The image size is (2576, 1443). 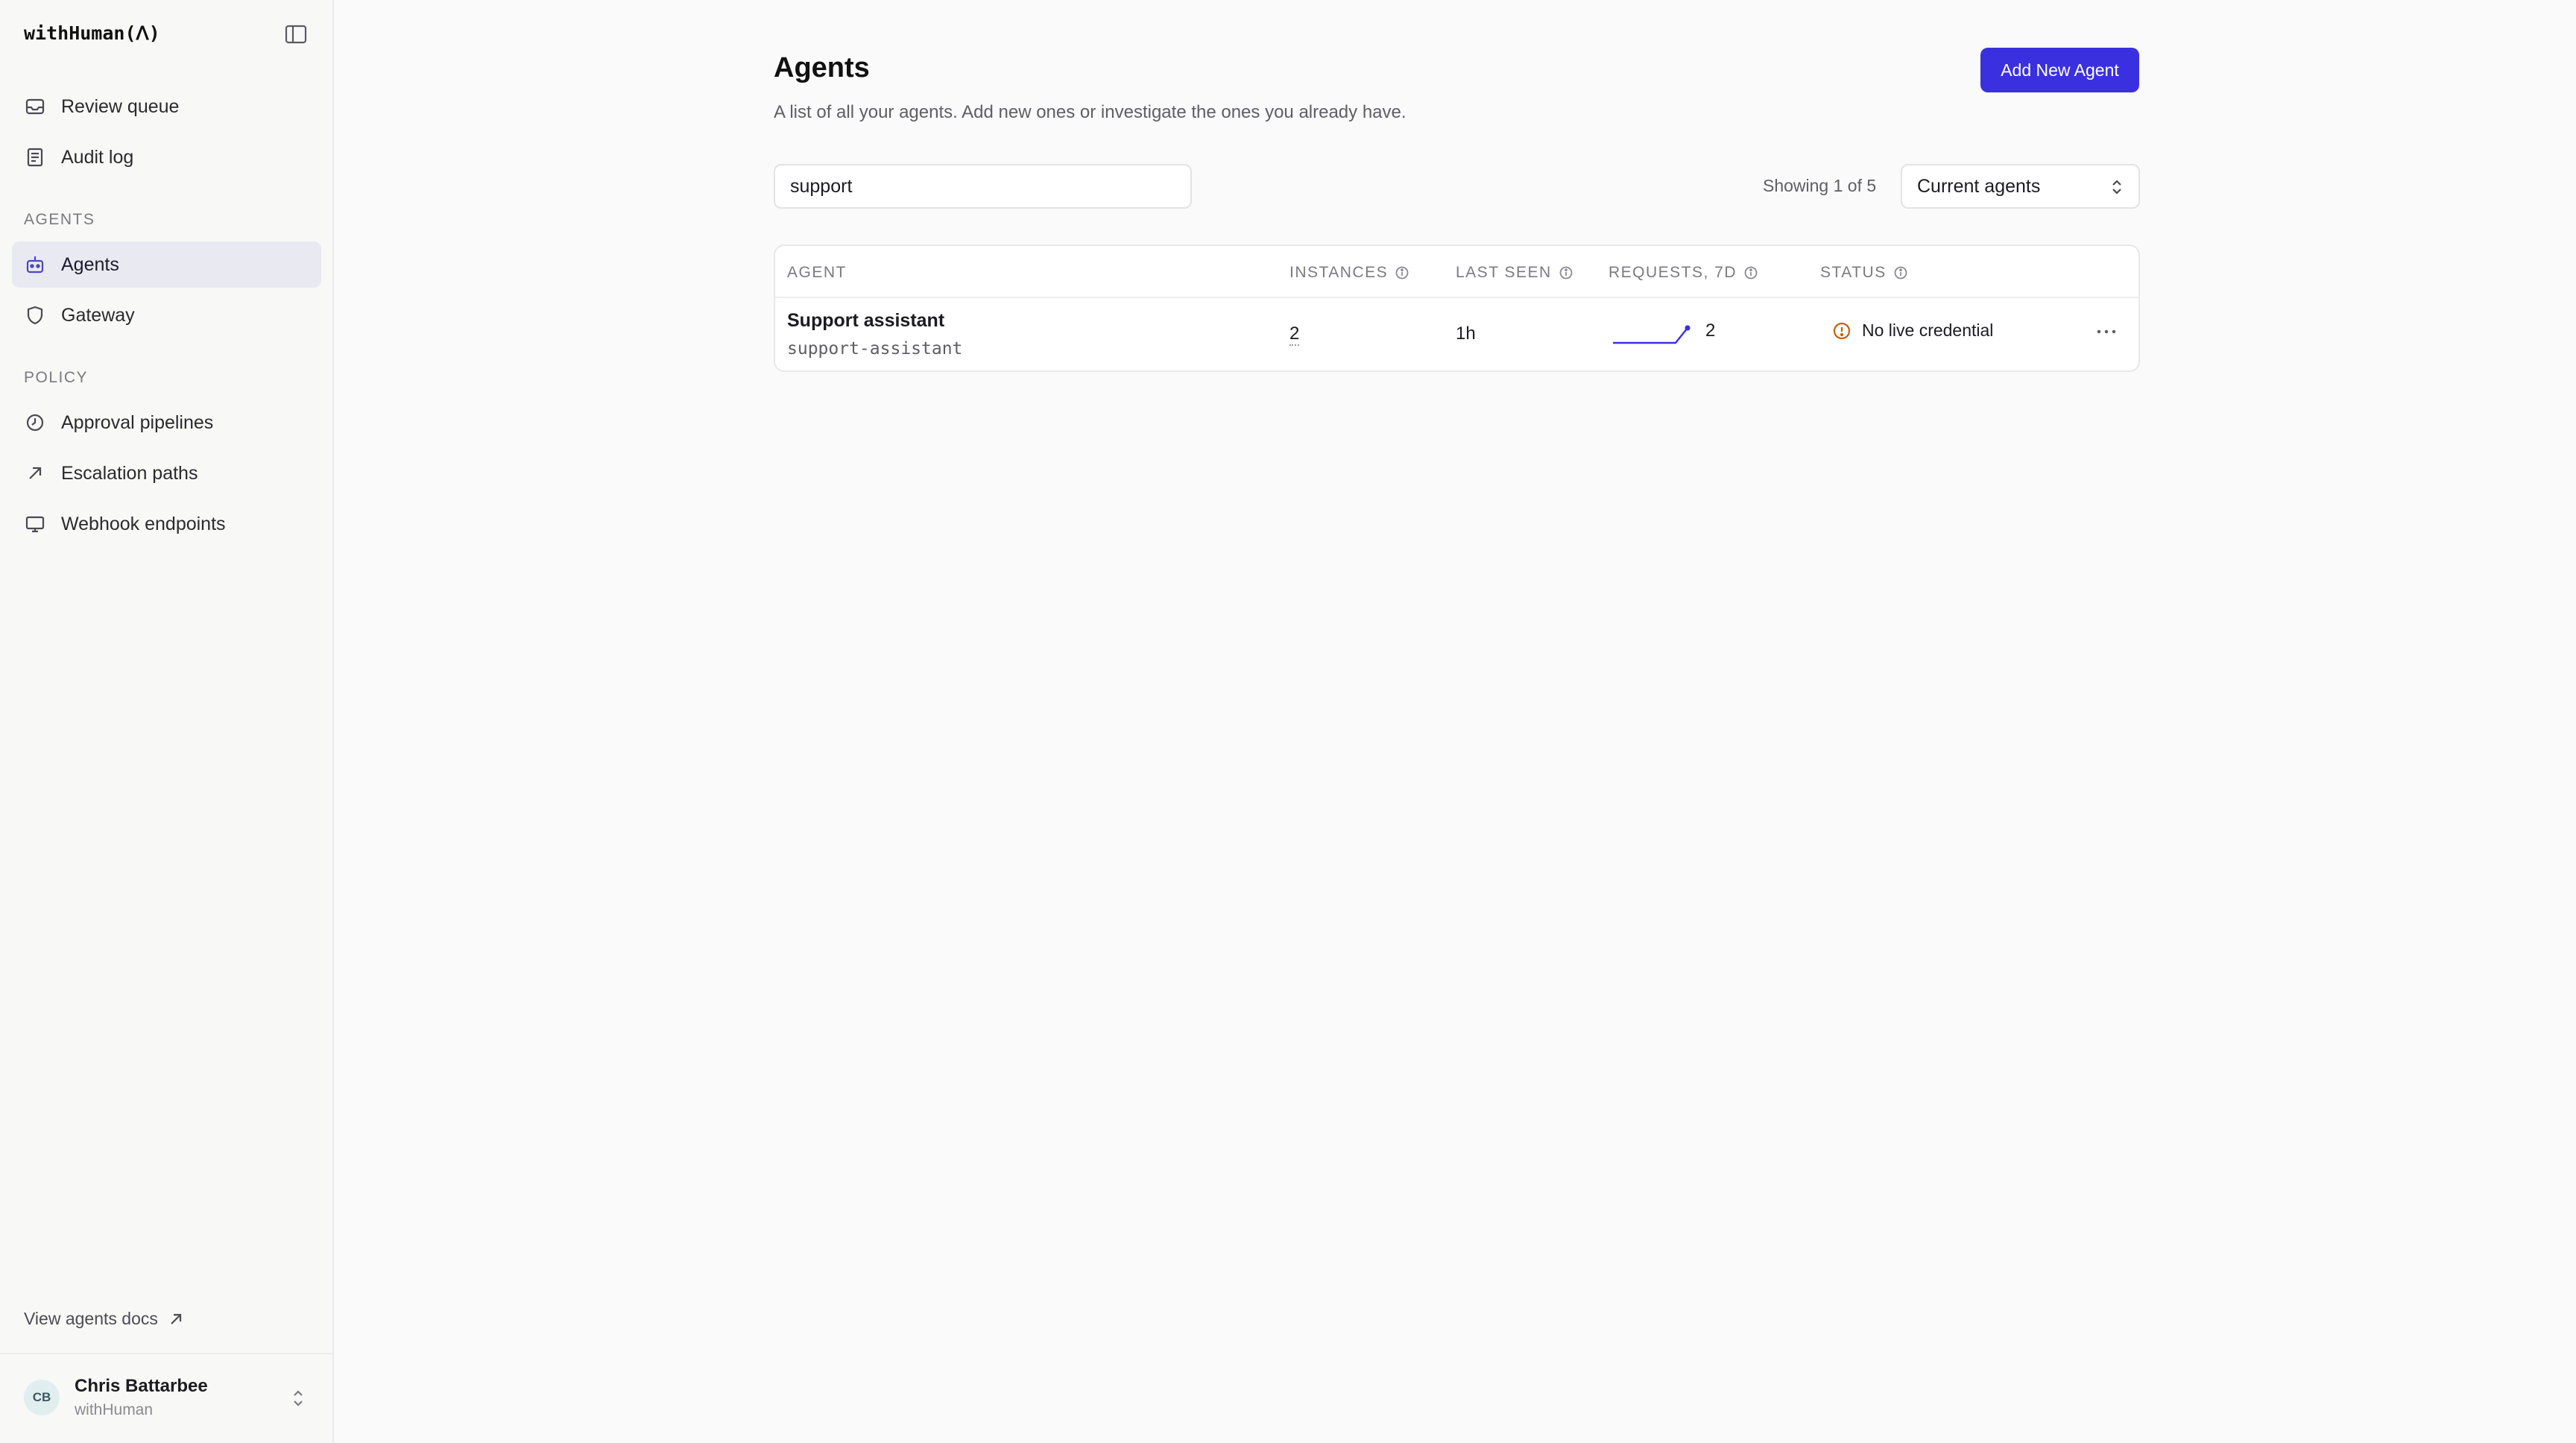 I want to click on section-label-agents: AGENTS, so click(x=60, y=219).